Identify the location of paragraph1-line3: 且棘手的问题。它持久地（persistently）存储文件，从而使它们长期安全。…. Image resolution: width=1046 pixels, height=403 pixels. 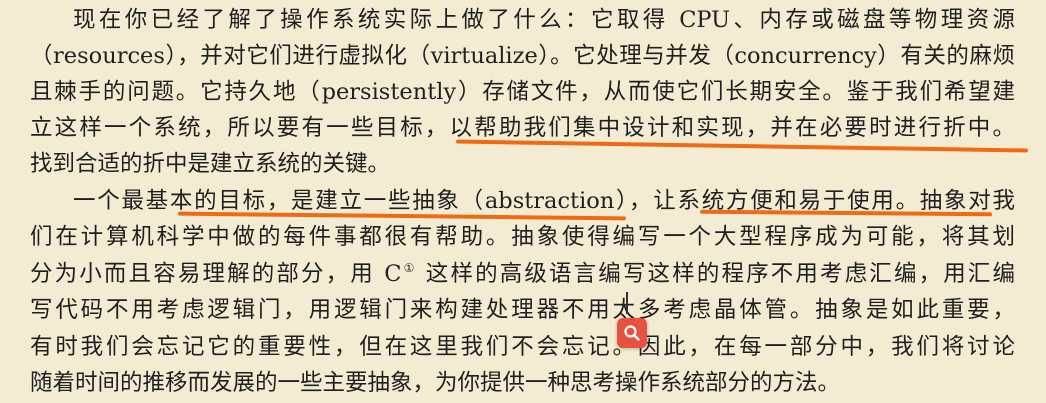
(522, 92).